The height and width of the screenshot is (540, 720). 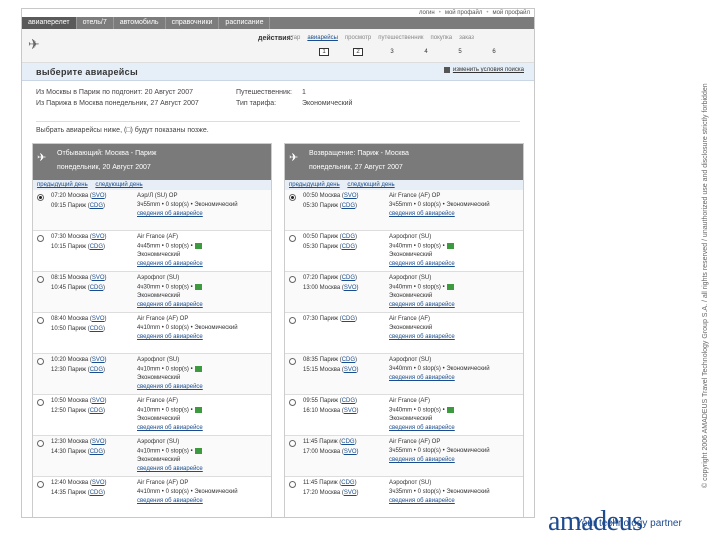 I want to click on tab-hotels: отель/7, so click(x=95, y=23).